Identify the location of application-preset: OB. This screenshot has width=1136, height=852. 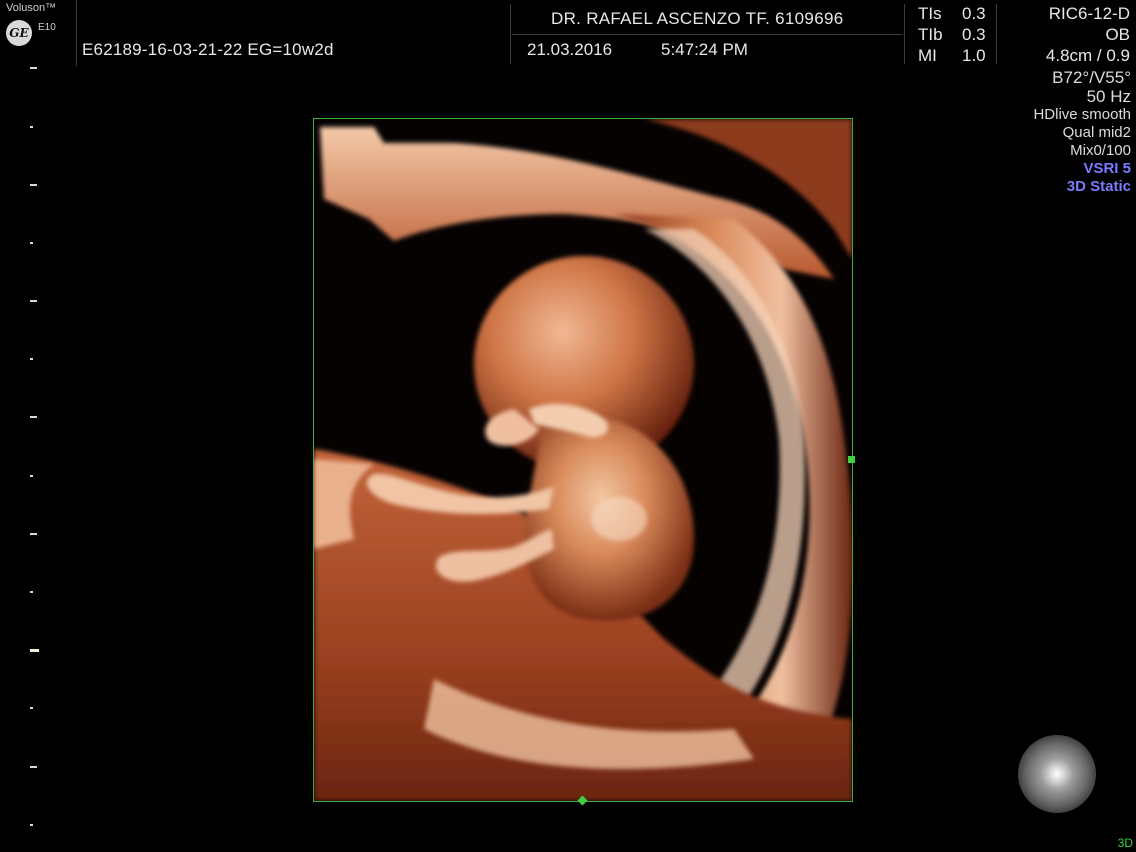
(1117, 34).